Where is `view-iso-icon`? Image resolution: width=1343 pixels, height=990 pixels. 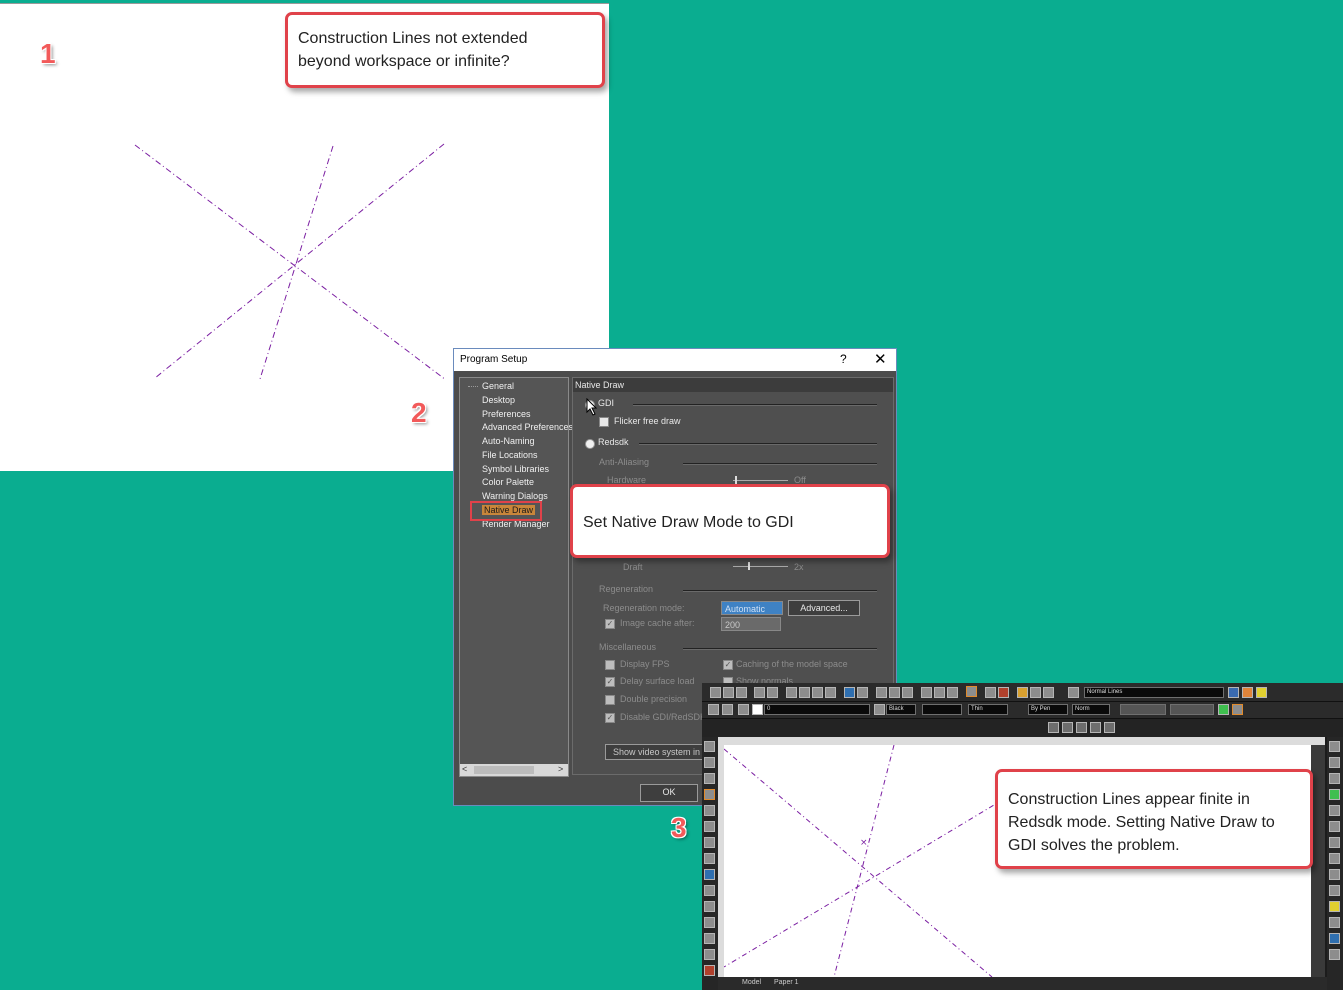 view-iso-icon is located at coordinates (1095, 727).